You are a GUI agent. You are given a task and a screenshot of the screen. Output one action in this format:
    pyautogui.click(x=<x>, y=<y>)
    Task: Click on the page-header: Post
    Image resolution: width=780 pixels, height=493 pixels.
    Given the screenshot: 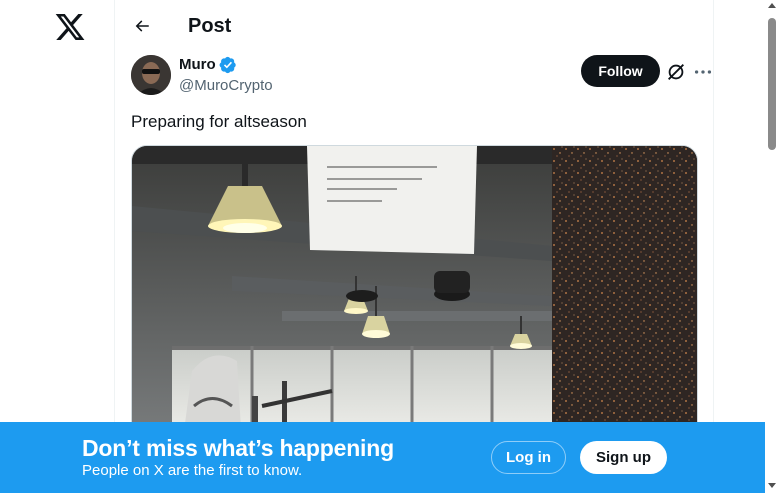 What is the action you would take?
    pyautogui.click(x=415, y=26)
    